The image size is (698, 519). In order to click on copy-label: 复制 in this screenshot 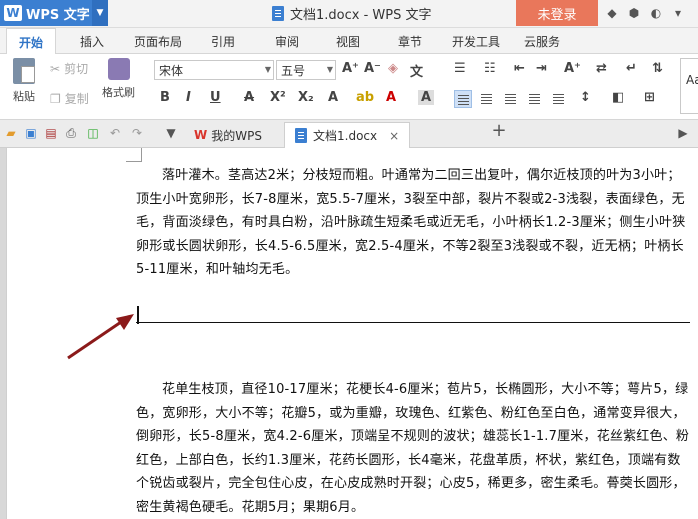, I will do `click(76, 99)`.